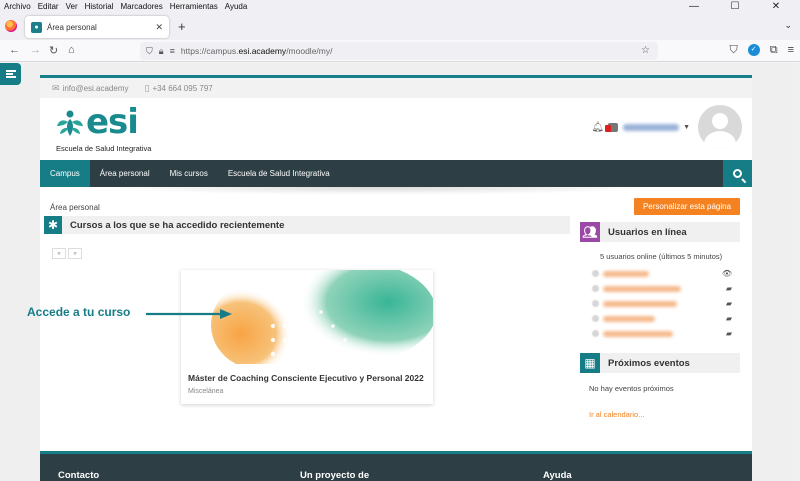 The height and width of the screenshot is (481, 800). I want to click on bell-icon: 🔔︎, so click(597, 127).